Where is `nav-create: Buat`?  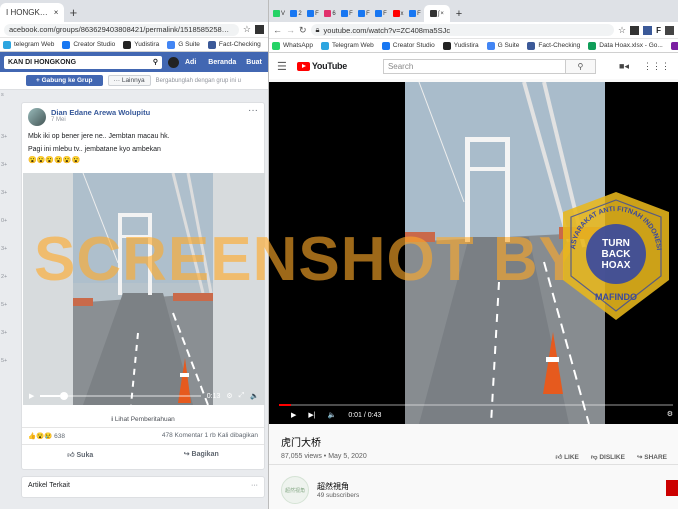
nav-create: Buat is located at coordinates (254, 62).